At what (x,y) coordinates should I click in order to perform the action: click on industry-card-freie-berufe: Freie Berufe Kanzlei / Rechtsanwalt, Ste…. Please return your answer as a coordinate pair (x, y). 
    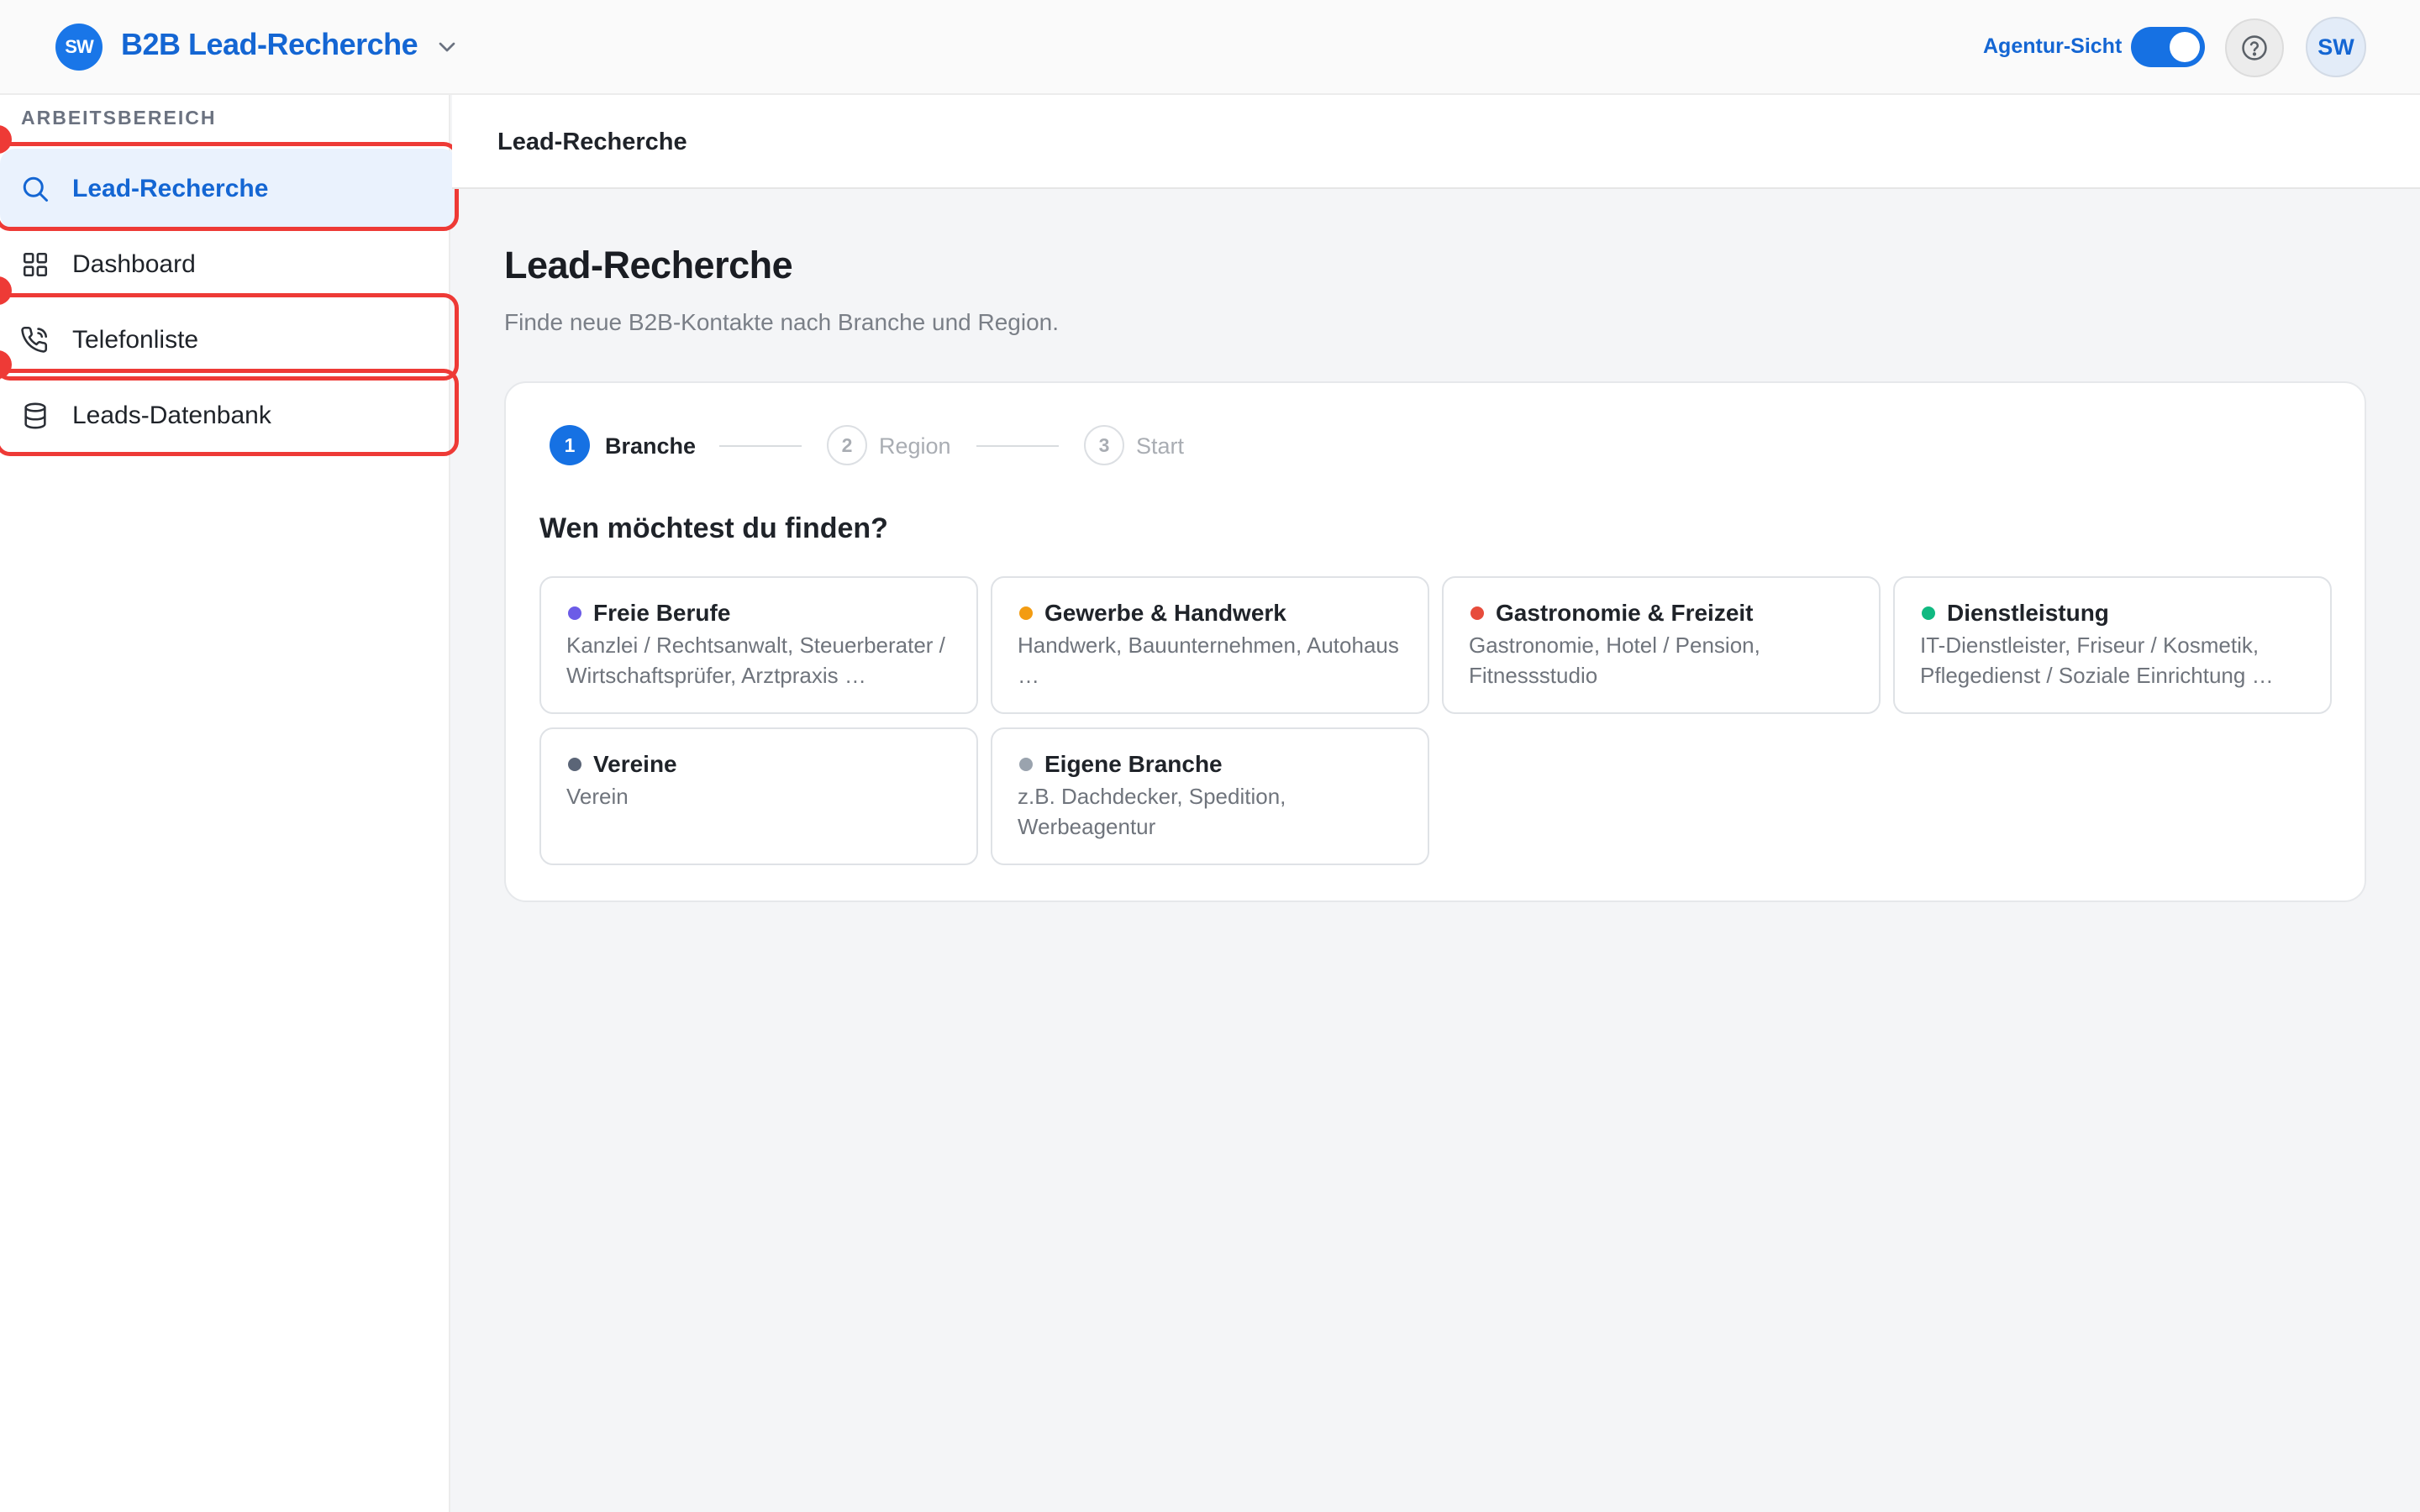
    Looking at the image, I should click on (758, 645).